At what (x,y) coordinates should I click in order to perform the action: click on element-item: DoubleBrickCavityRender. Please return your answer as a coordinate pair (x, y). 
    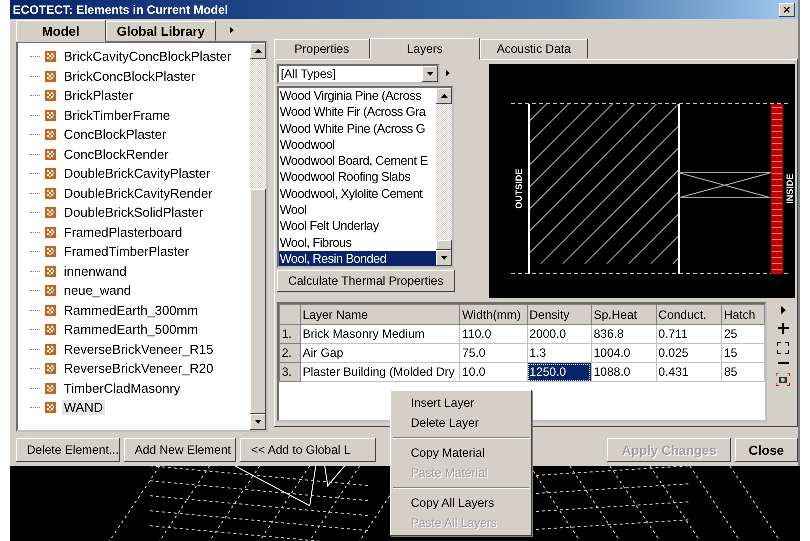
    Looking at the image, I should click on (138, 193).